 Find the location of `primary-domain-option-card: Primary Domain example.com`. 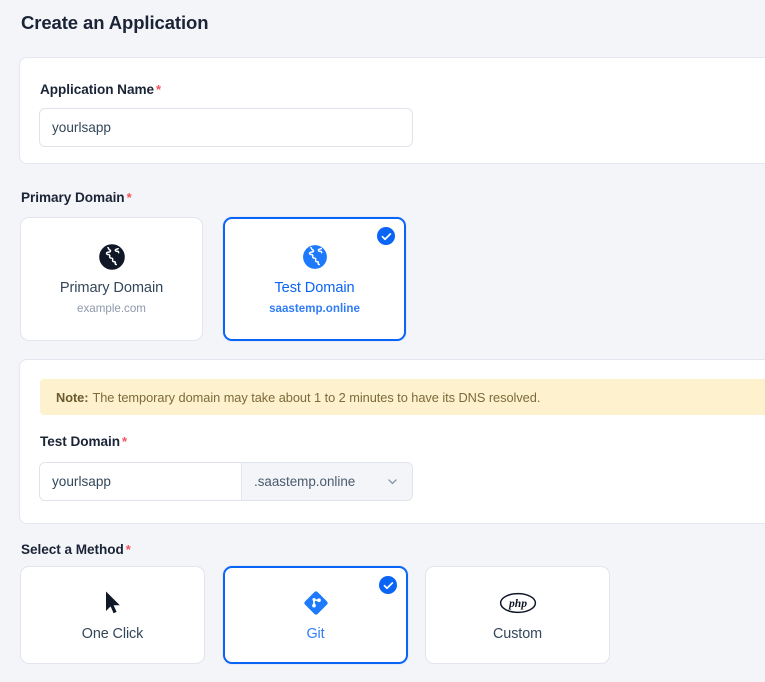

primary-domain-option-card: Primary Domain example.com is located at coordinates (111, 279).